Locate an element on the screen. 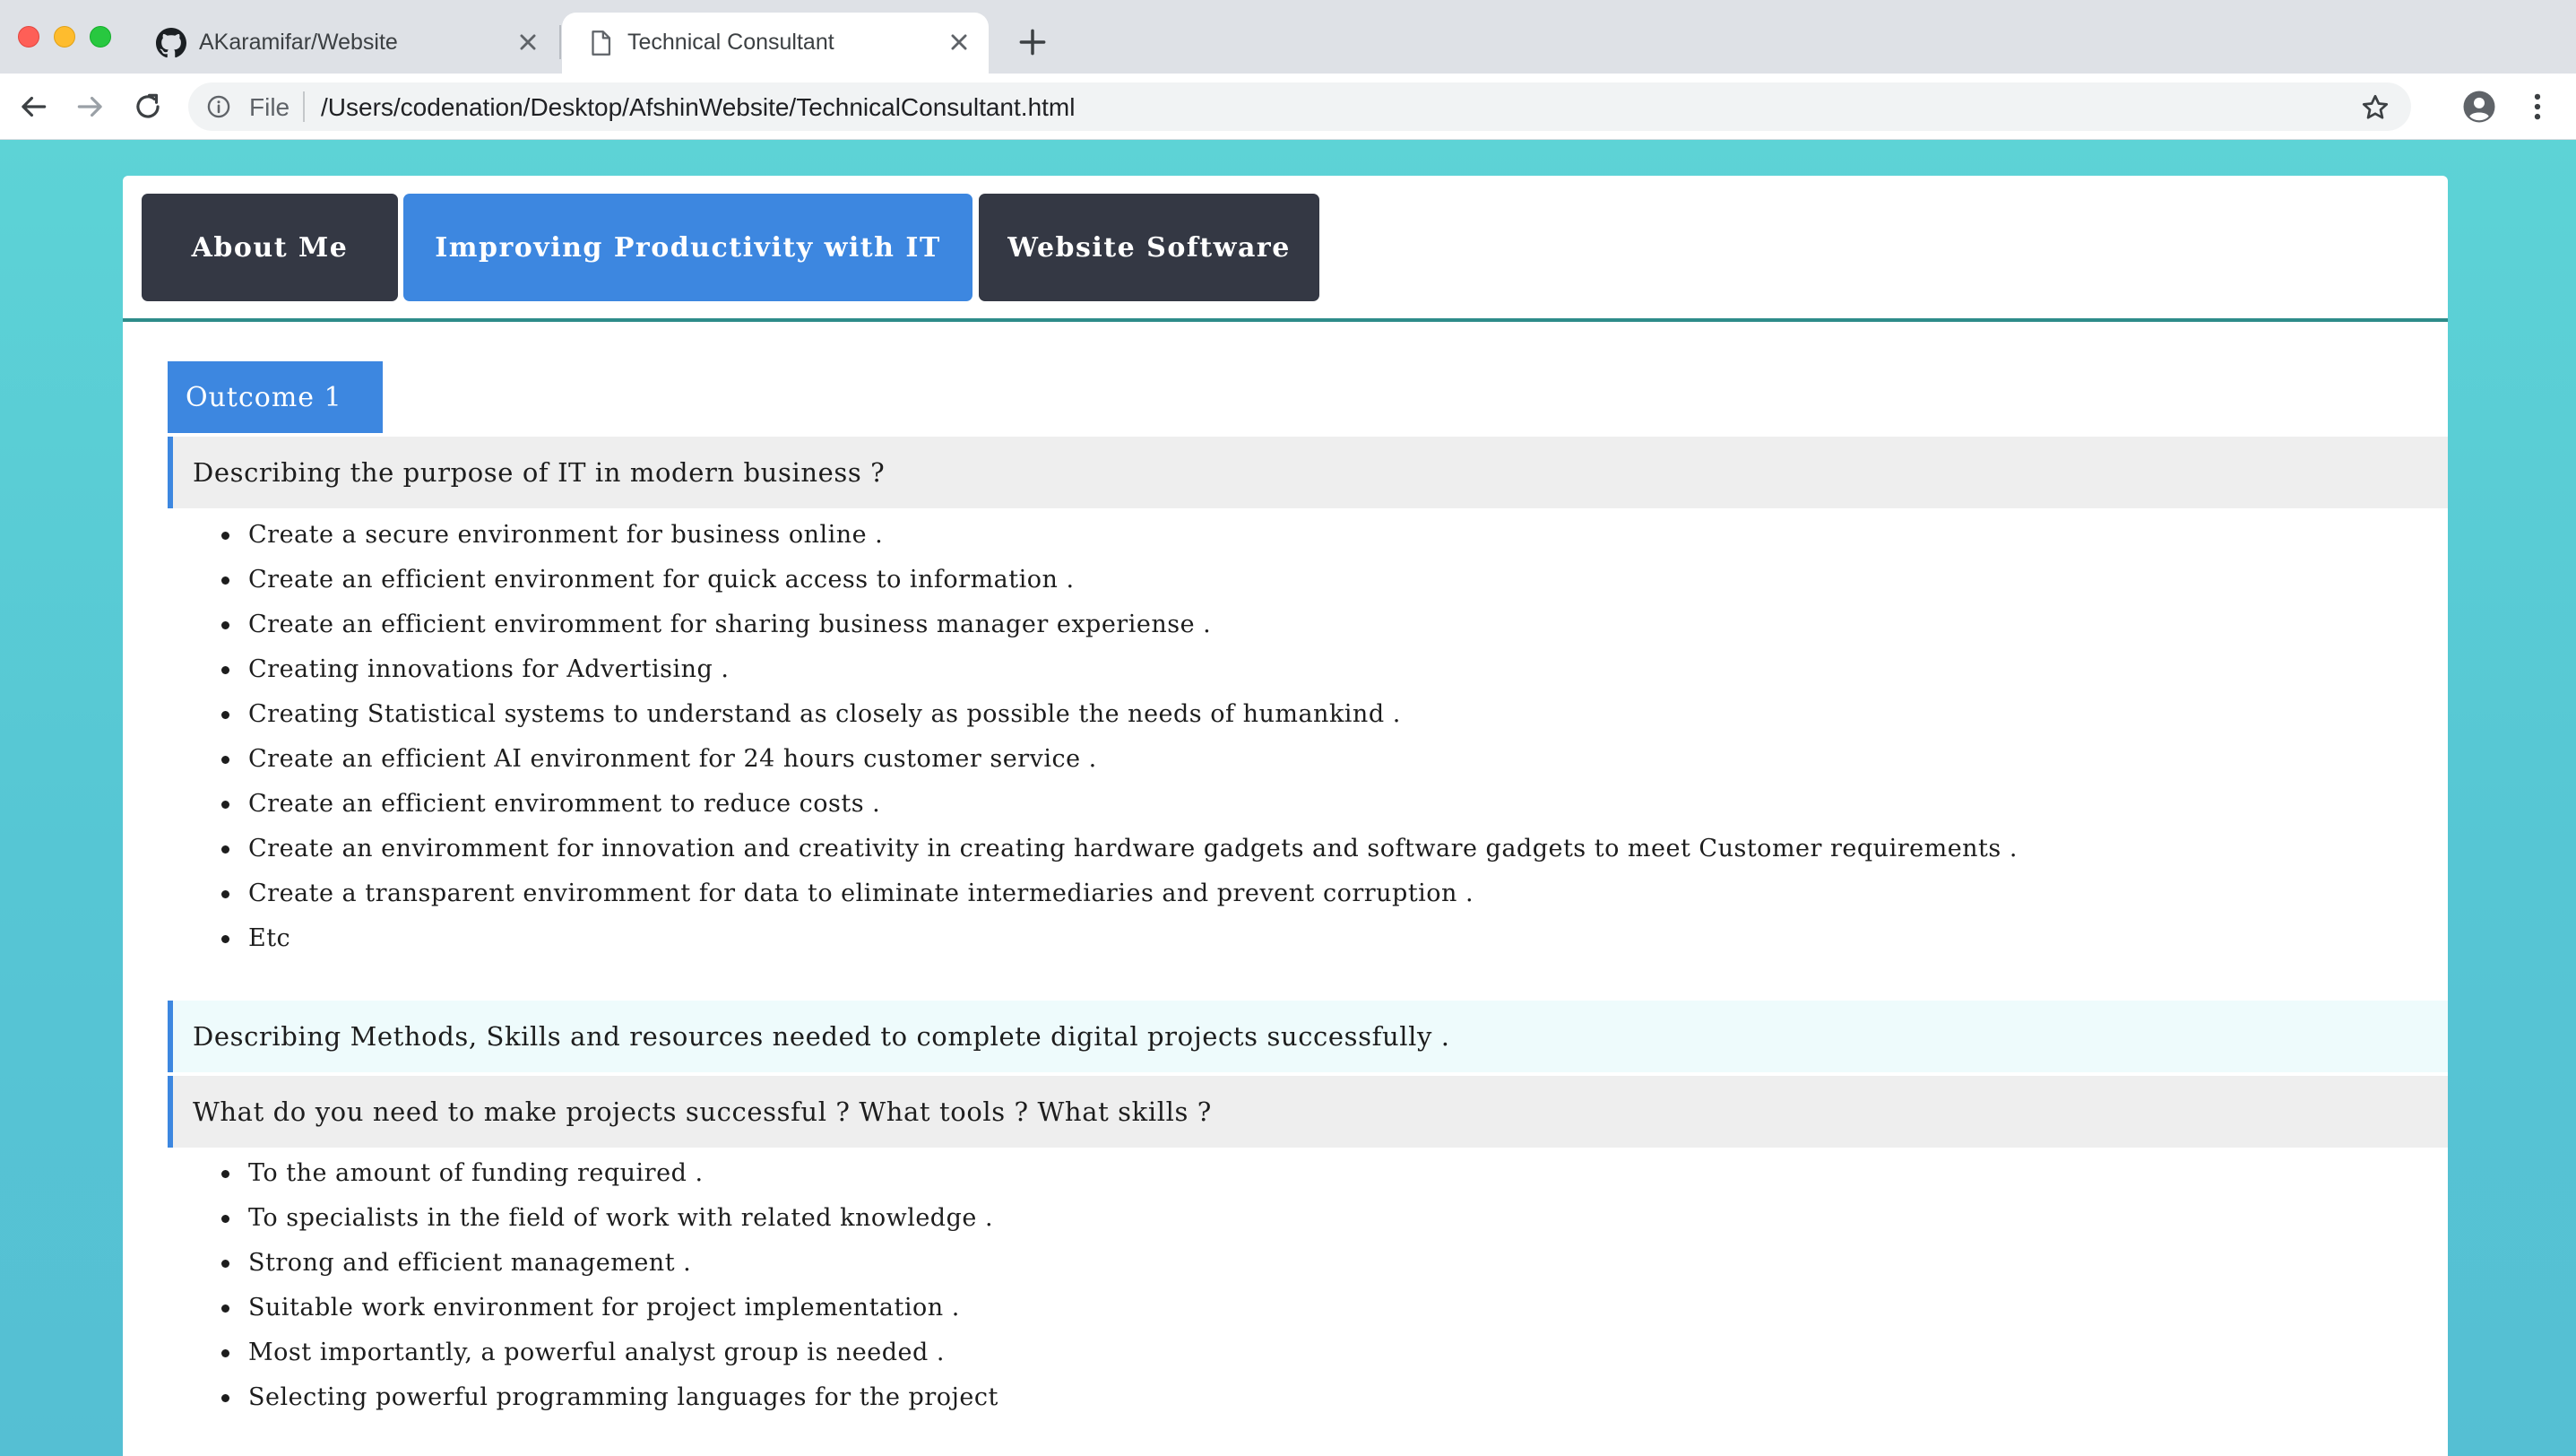 This screenshot has height=1456, width=2576. bookmark-star-icon is located at coordinates (2375, 108).